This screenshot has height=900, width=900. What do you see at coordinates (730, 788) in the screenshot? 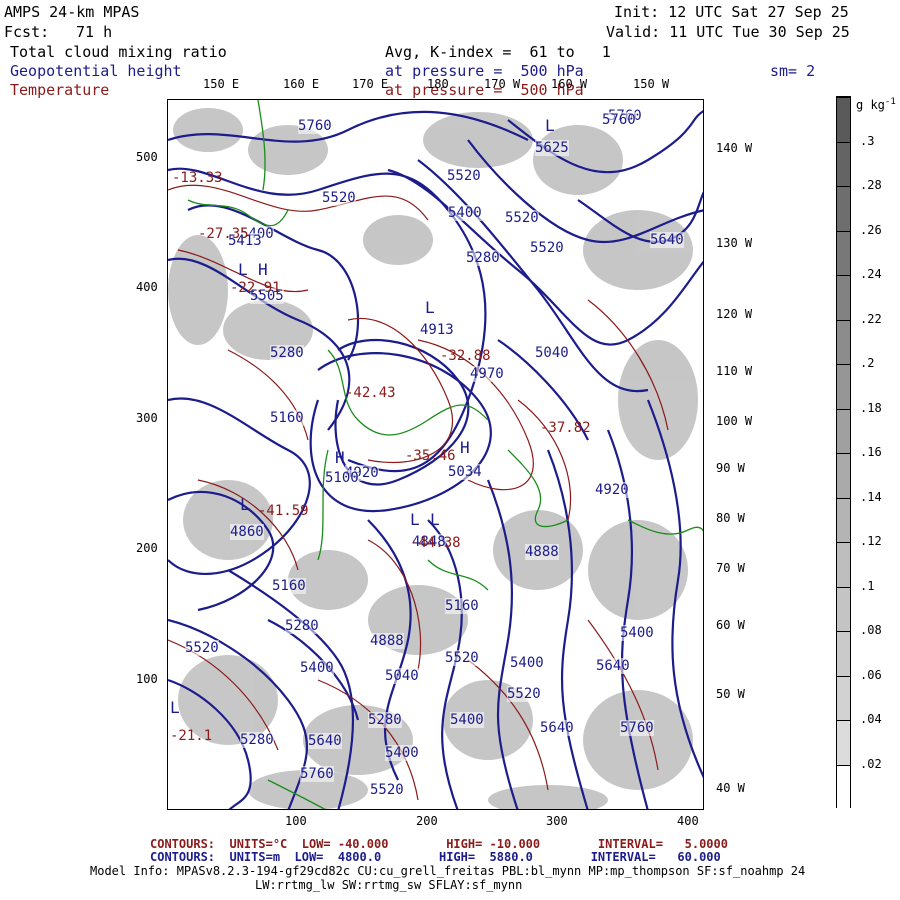
I see `lon-label-40w: 40 W` at bounding box center [730, 788].